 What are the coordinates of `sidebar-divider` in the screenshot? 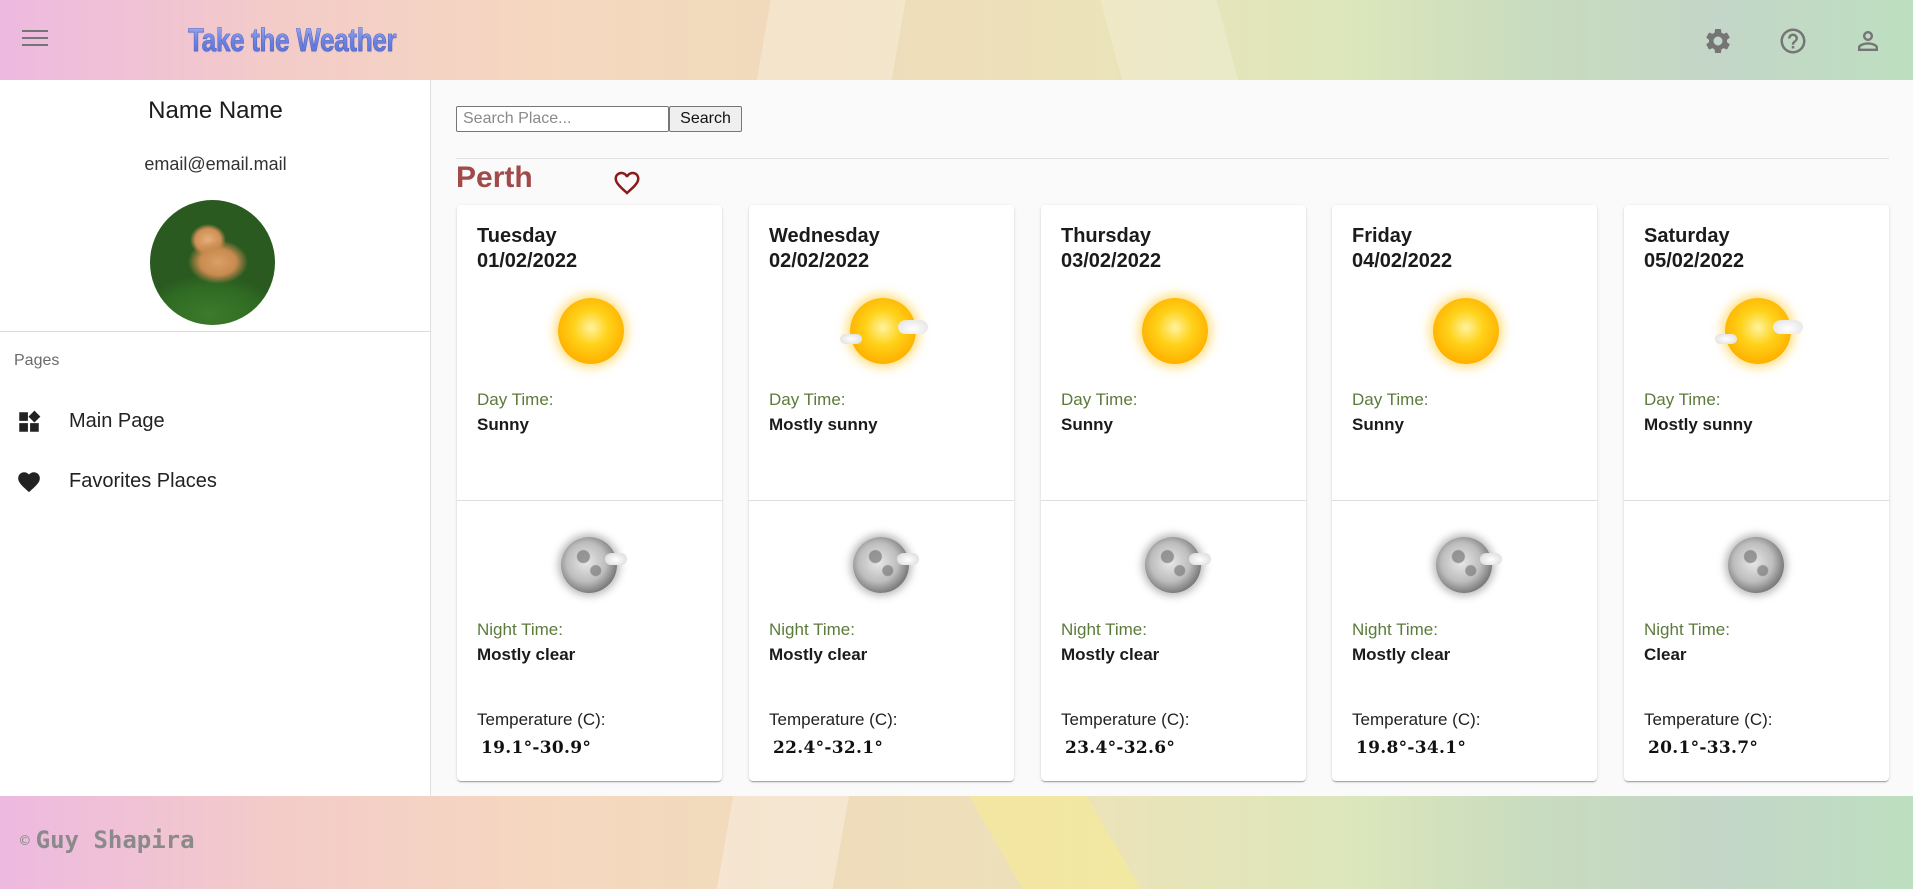 It's located at (215, 331).